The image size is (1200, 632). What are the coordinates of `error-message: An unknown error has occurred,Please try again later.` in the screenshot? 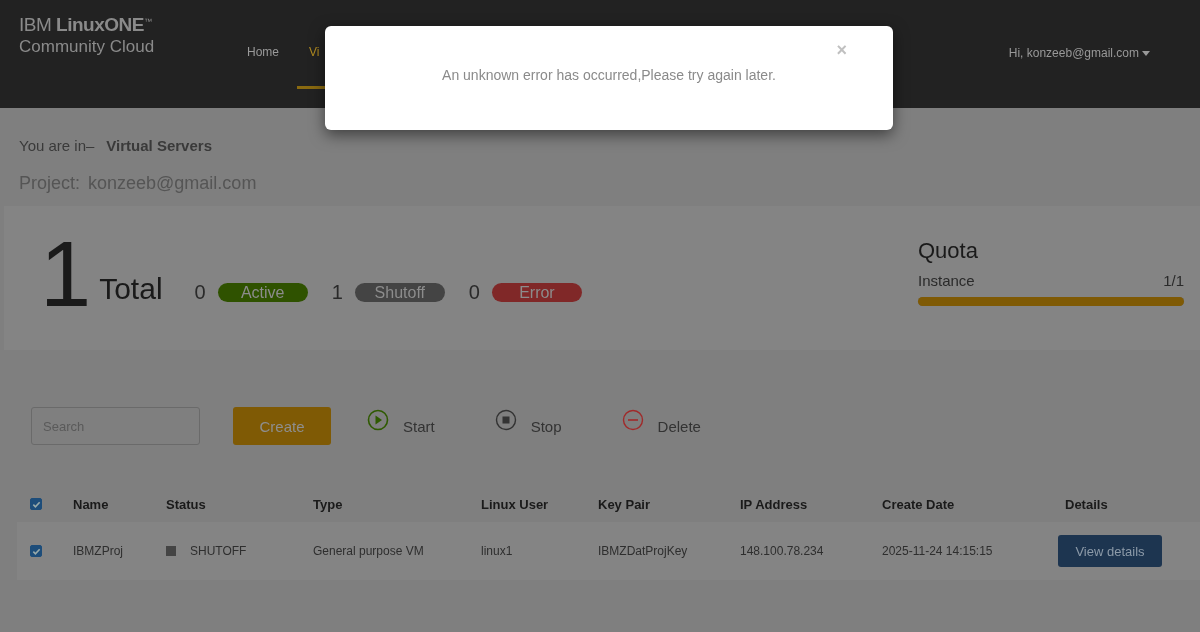 It's located at (609, 75).